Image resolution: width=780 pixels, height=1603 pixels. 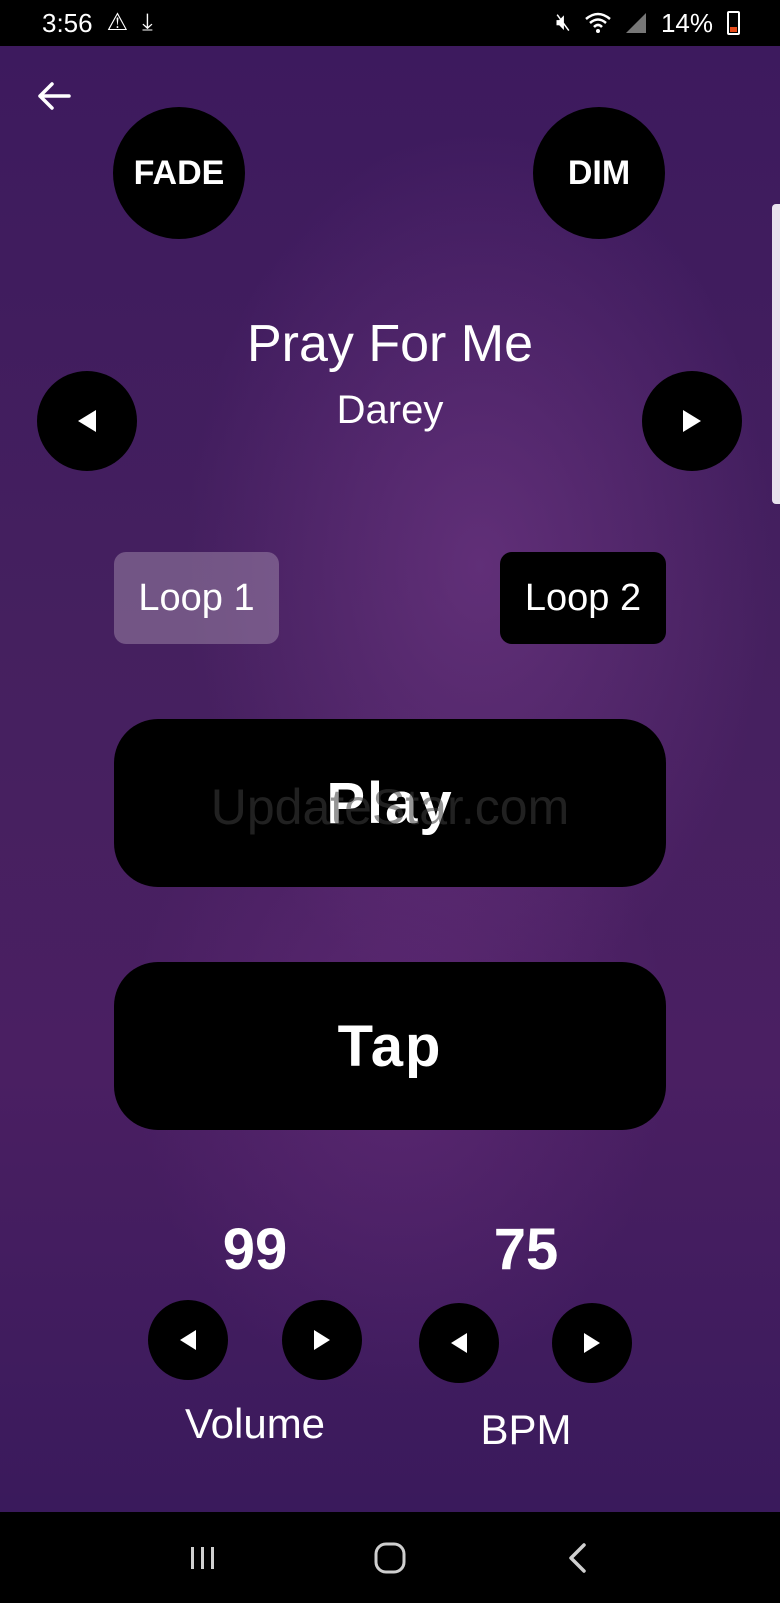 What do you see at coordinates (598, 22) in the screenshot?
I see `wifi-icon` at bounding box center [598, 22].